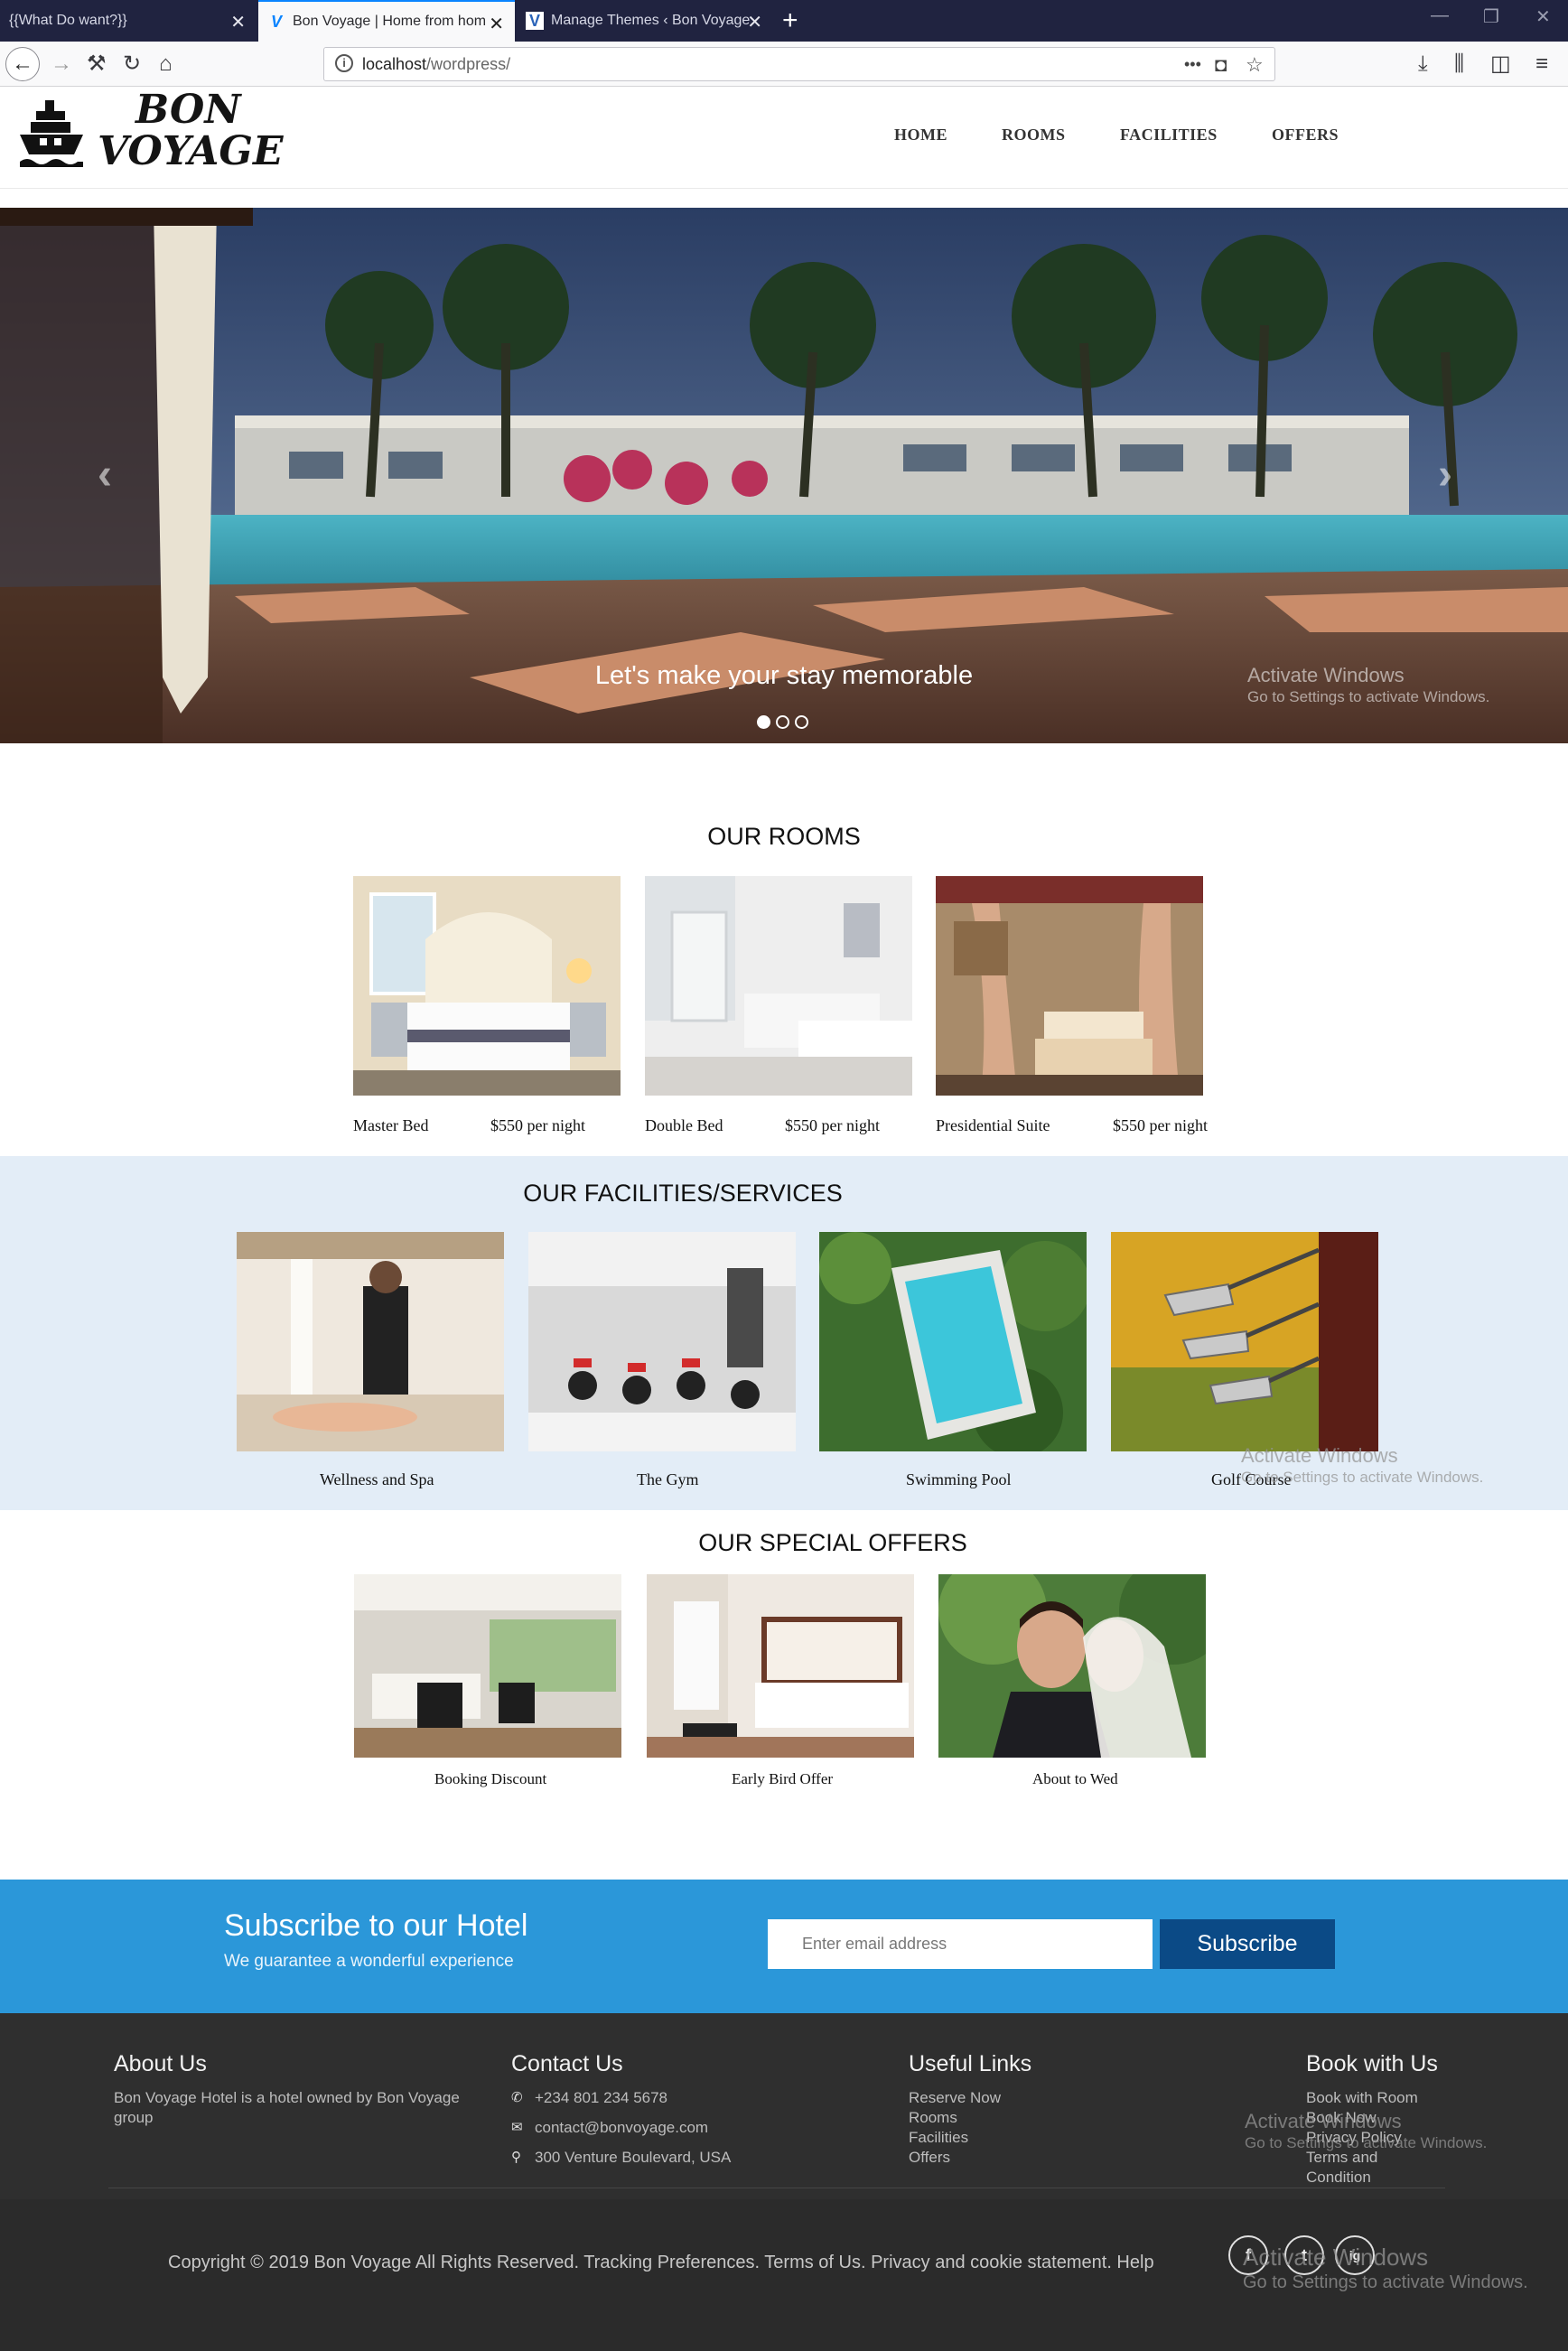  I want to click on tab-title: Bon Voyage | Home from hom, so click(390, 21).